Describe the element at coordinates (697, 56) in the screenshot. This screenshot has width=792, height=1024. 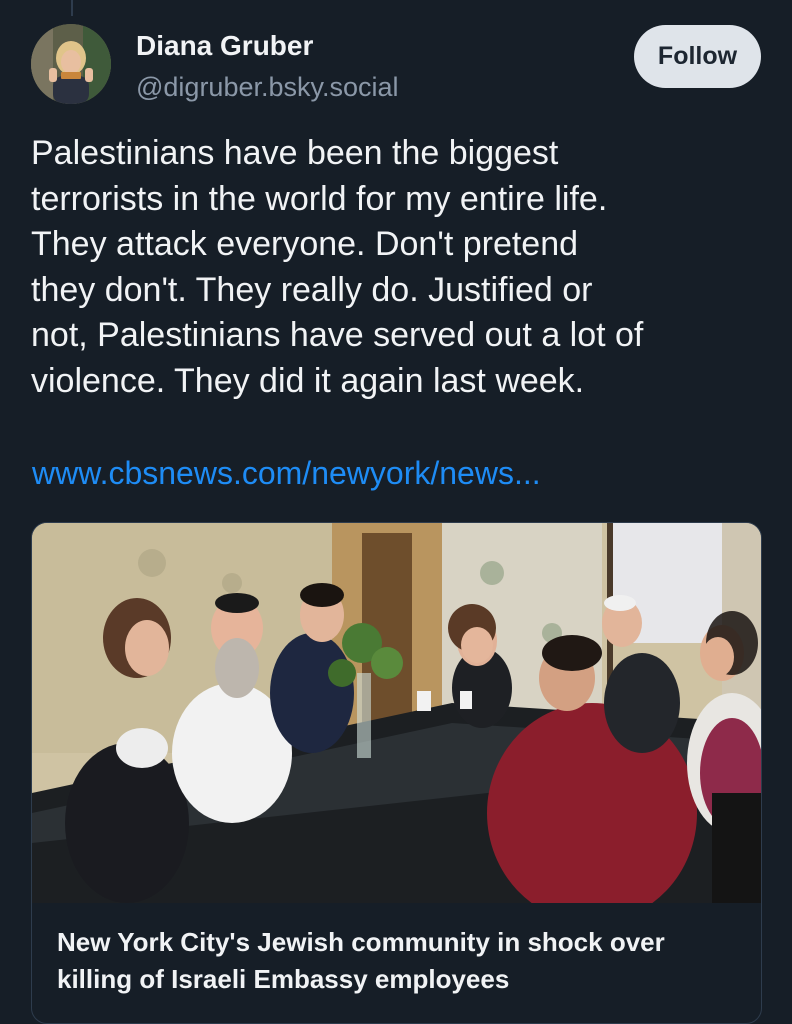
I see `follow-button: Follow` at that location.